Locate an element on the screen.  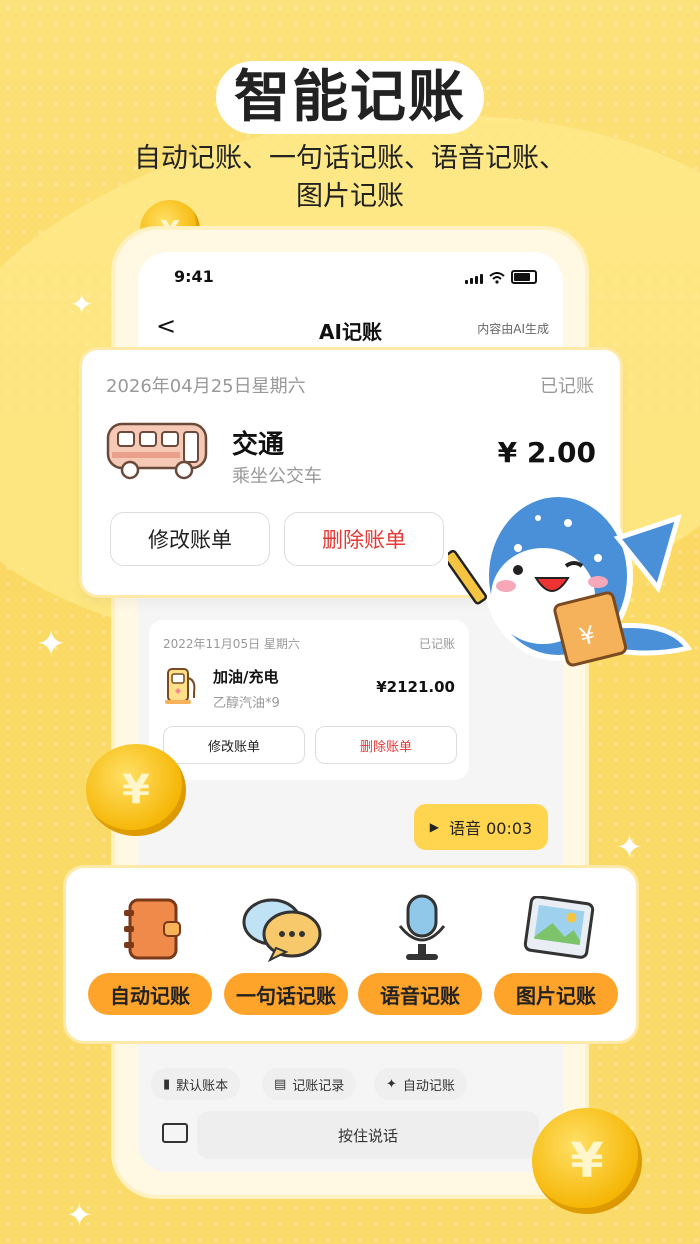
feature-label: 自动记账 is located at coordinates (150, 994).